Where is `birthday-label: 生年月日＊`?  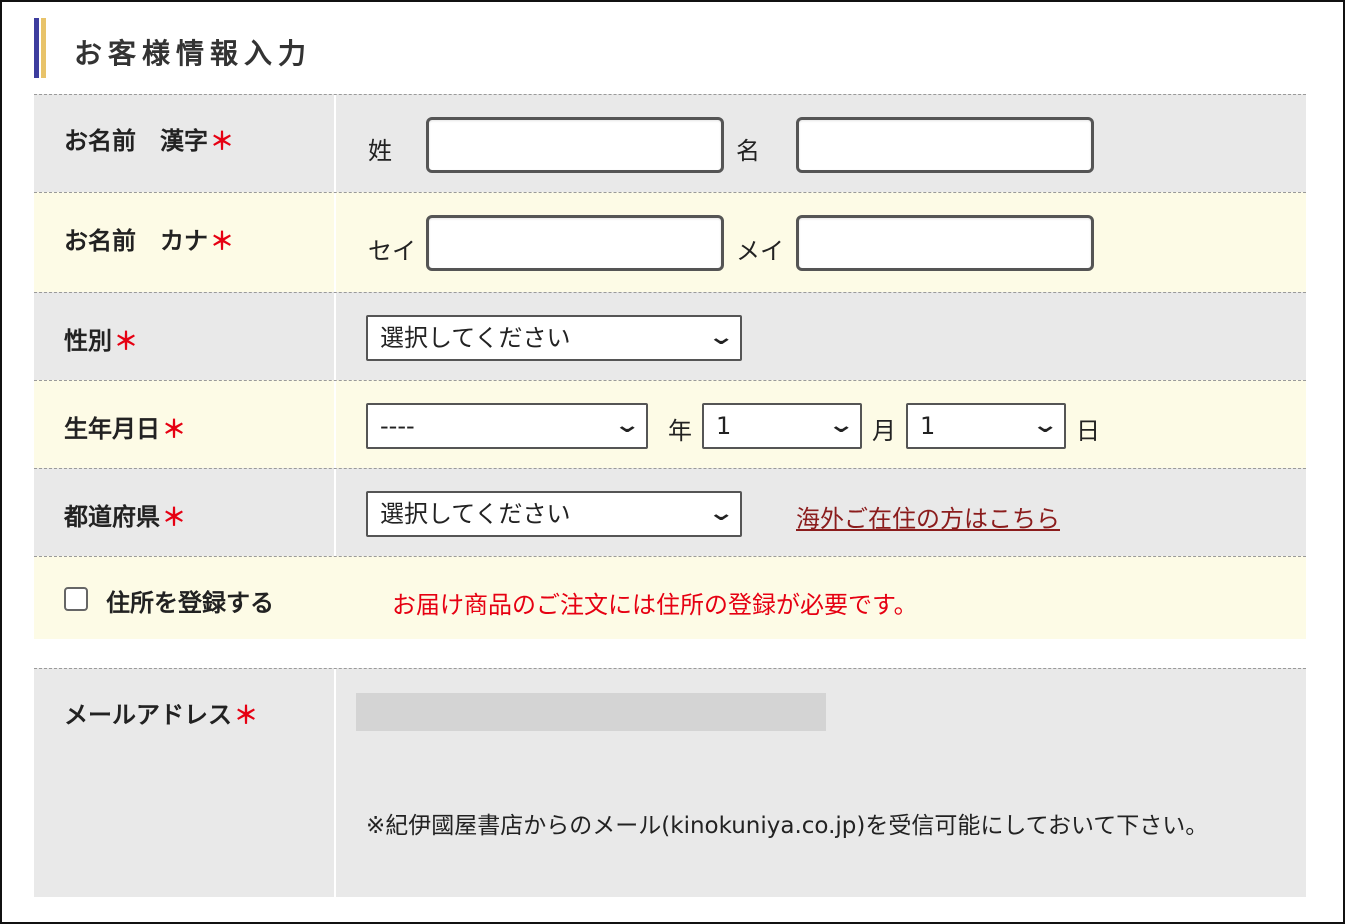
birthday-label: 生年月日＊ is located at coordinates (125, 426).